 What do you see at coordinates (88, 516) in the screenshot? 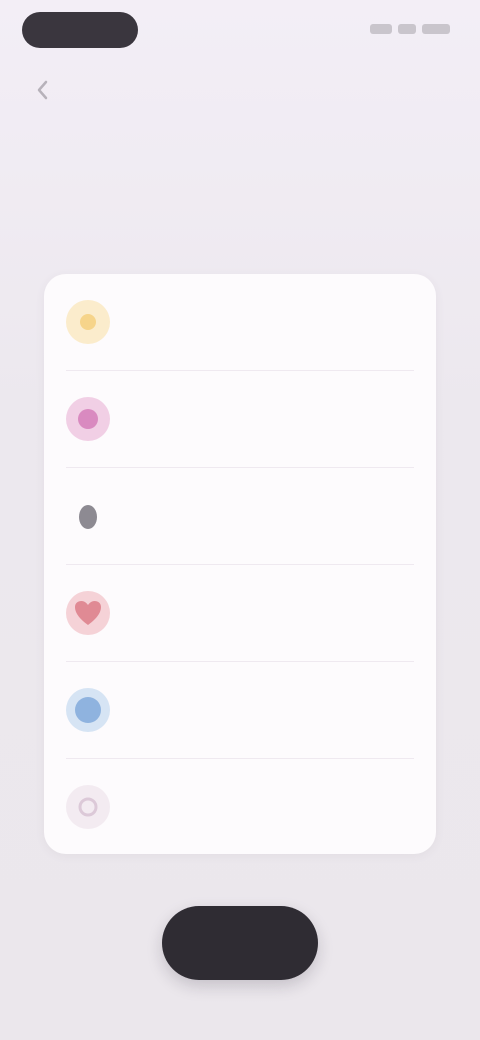
I see `leaf-icon` at bounding box center [88, 516].